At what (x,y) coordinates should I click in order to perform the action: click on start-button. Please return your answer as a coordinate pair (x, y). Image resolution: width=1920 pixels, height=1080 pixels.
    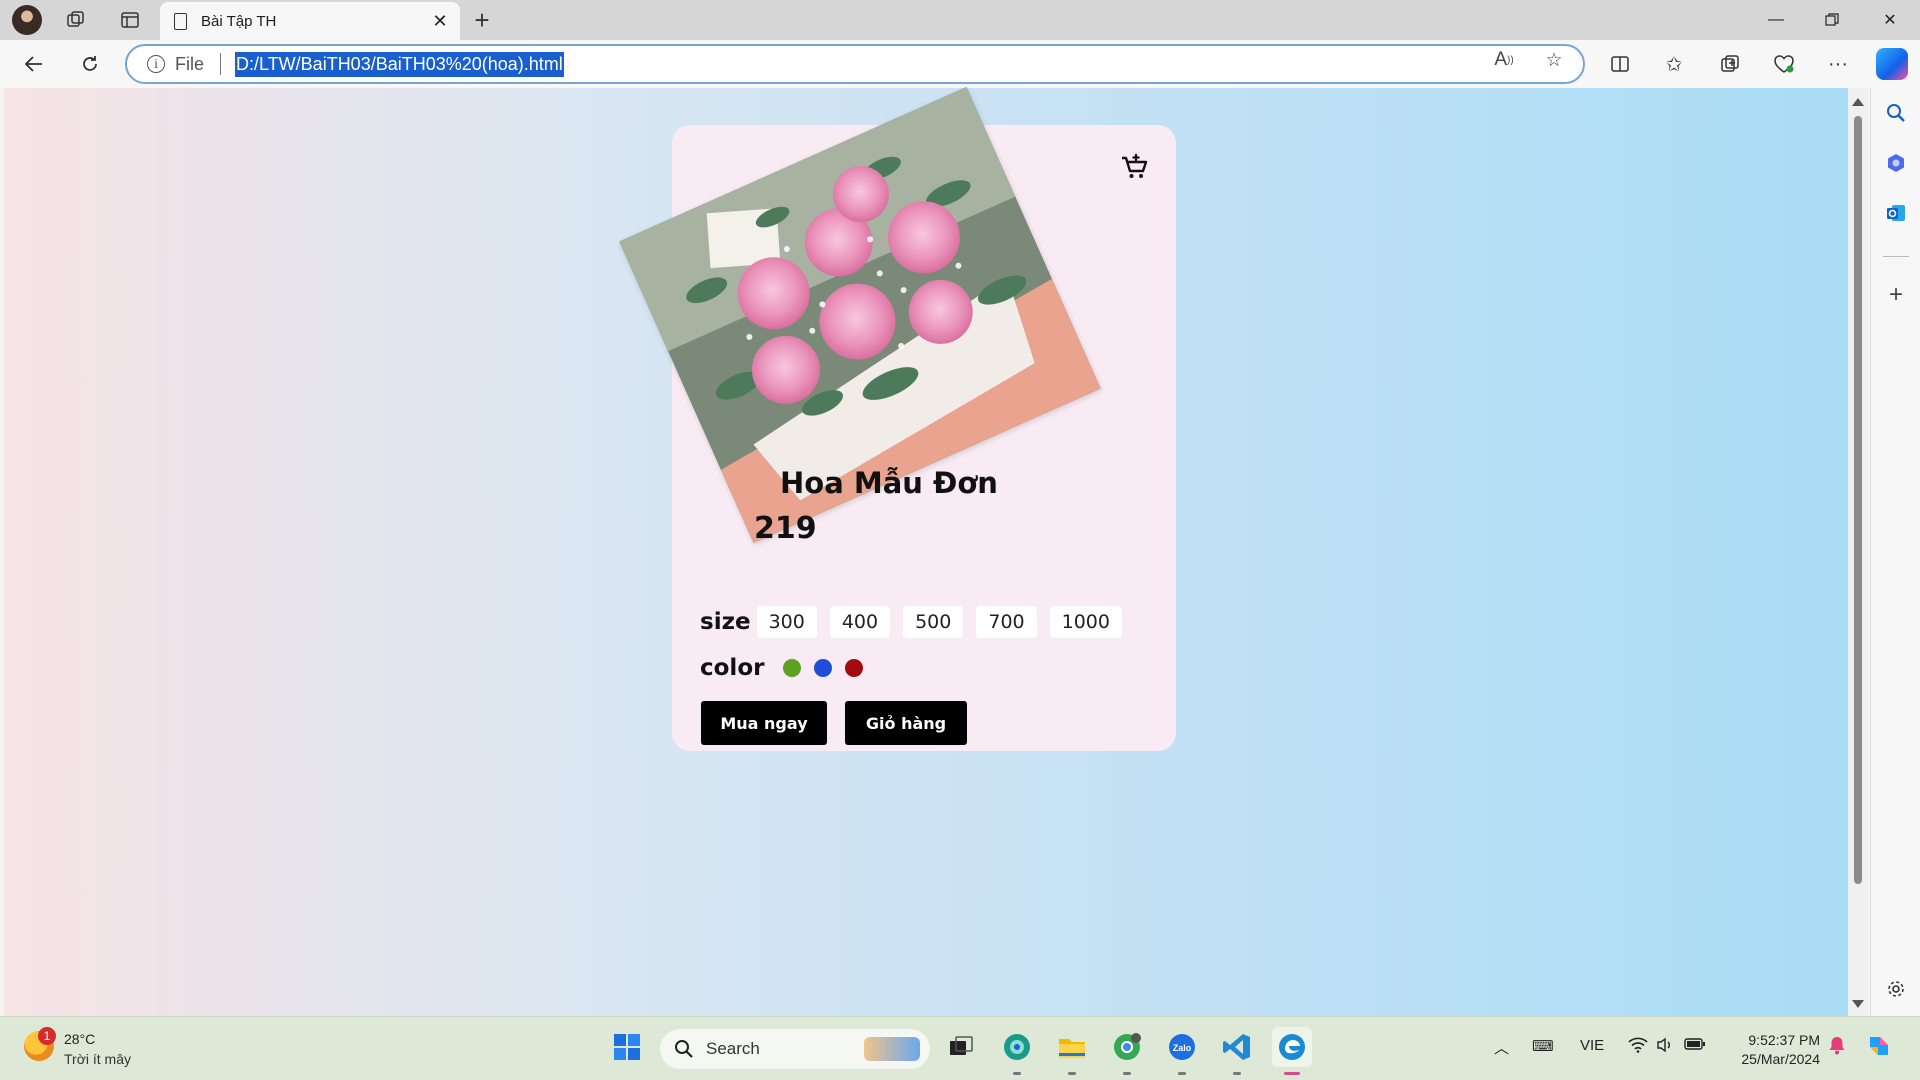
    Looking at the image, I should click on (627, 1047).